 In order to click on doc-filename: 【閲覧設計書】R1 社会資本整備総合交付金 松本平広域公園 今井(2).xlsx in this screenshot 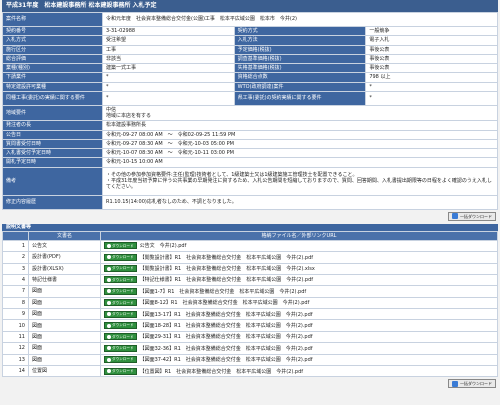, I will do `click(227, 269)`.